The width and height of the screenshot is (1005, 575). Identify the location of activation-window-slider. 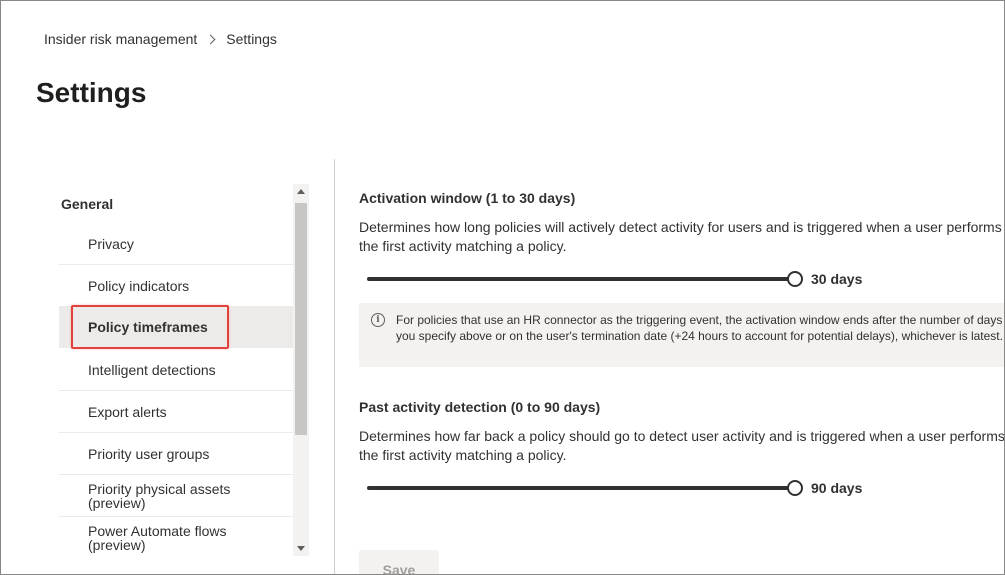
(585, 279).